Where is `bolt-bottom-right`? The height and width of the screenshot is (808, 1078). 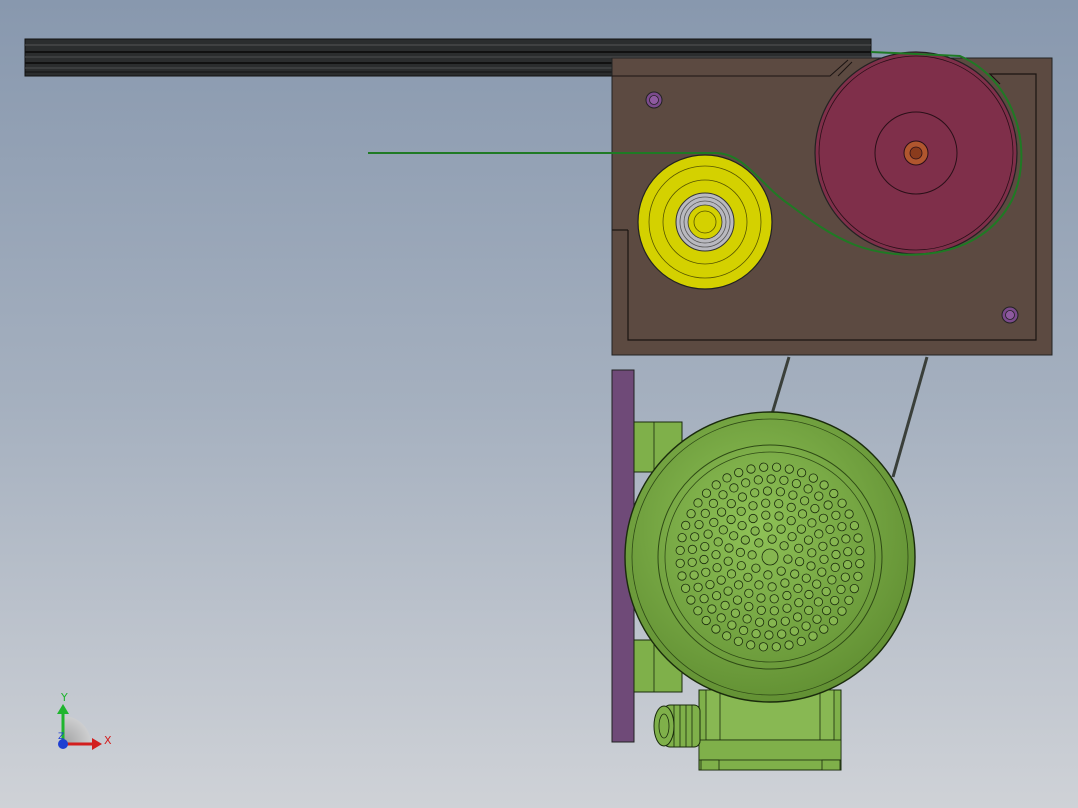 bolt-bottom-right is located at coordinates (1010, 315).